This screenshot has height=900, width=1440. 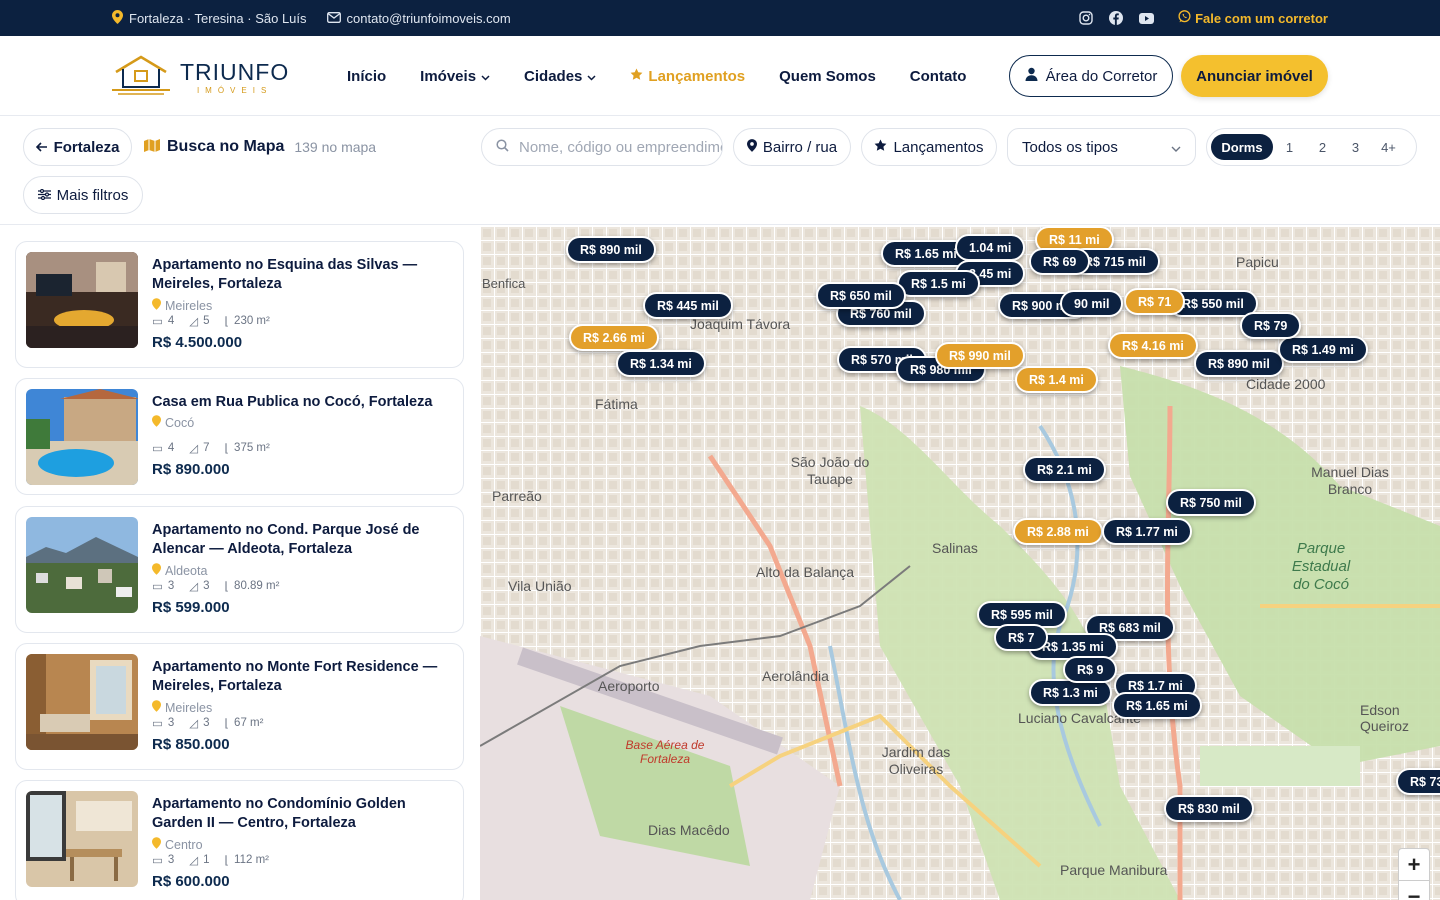 What do you see at coordinates (211, 448) in the screenshot?
I see `listing-features: ▭ 4 ◿ 7 ⌊ 375 m²` at bounding box center [211, 448].